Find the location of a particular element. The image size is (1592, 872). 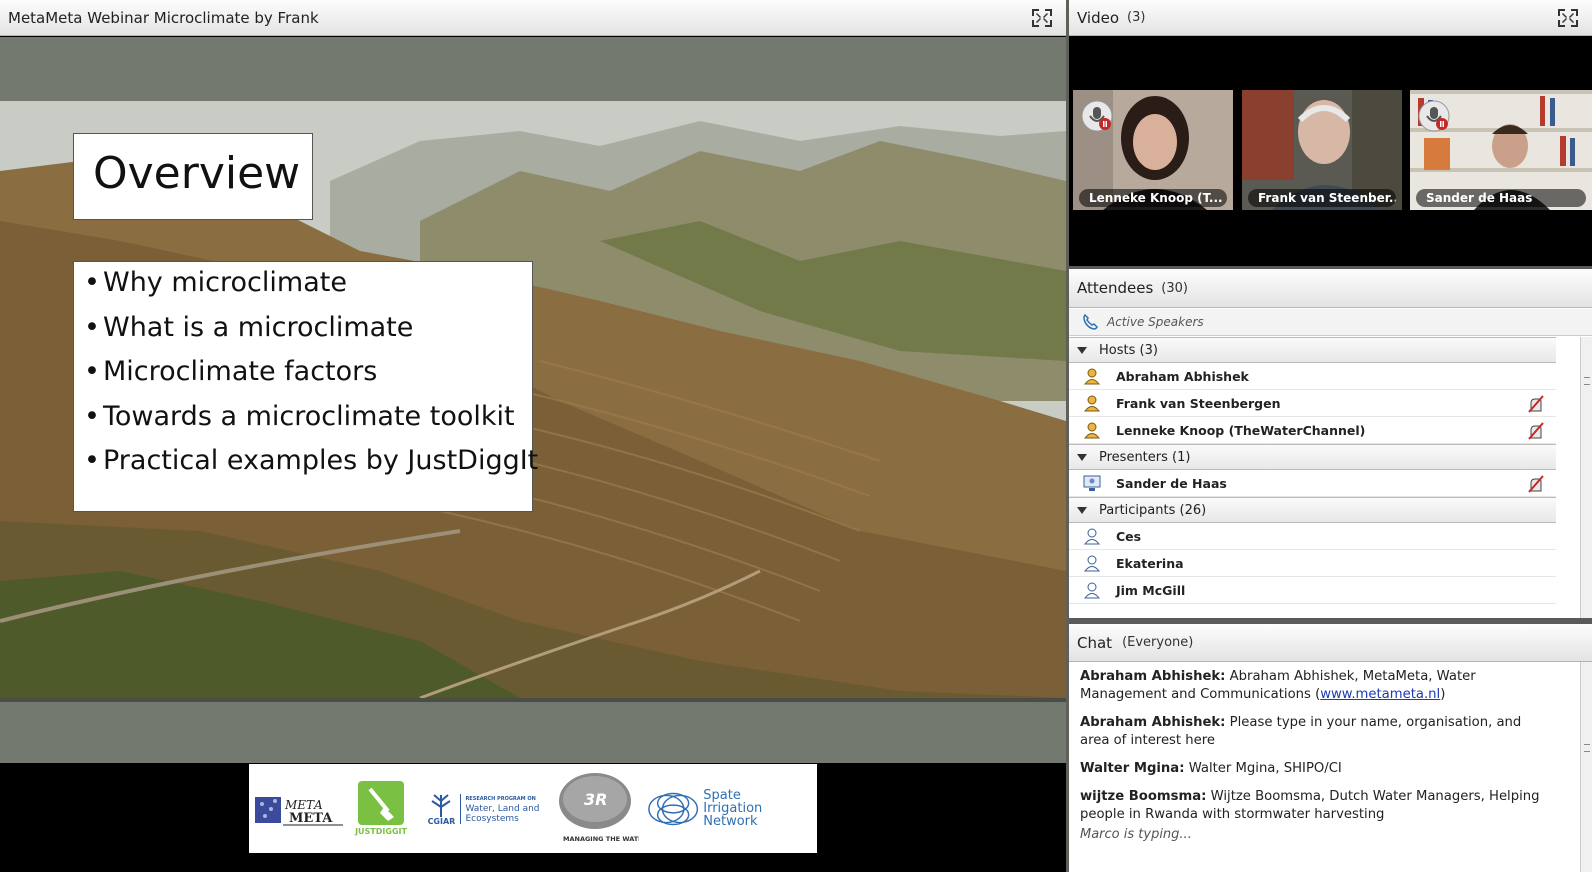

slide-bullet: Why microclimate is located at coordinates (308, 290).